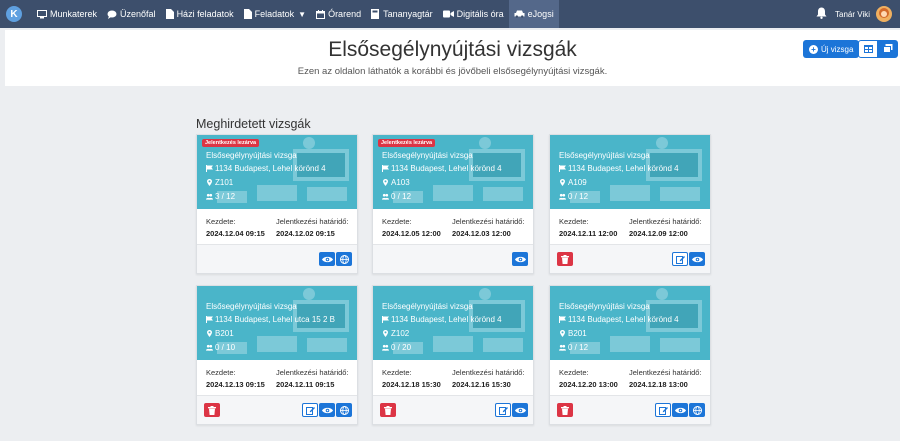 The image size is (900, 441). I want to click on video-camera-icon, so click(448, 14).